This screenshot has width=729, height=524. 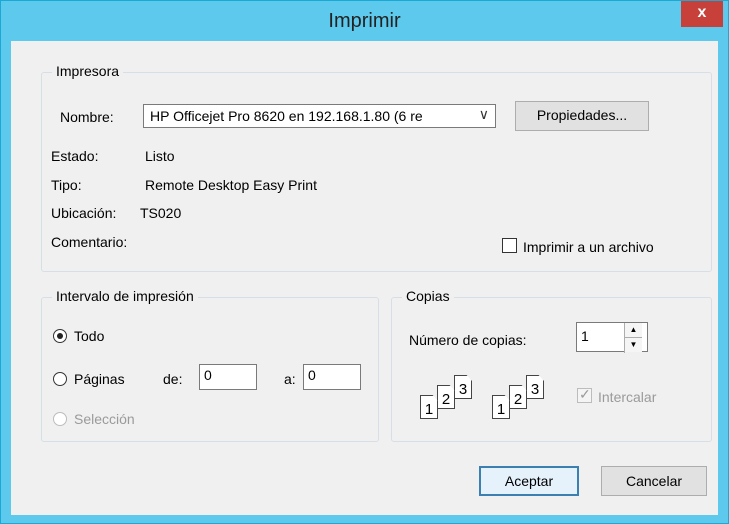 What do you see at coordinates (468, 340) in the screenshot?
I see `copies-count-label: Número de copias:` at bounding box center [468, 340].